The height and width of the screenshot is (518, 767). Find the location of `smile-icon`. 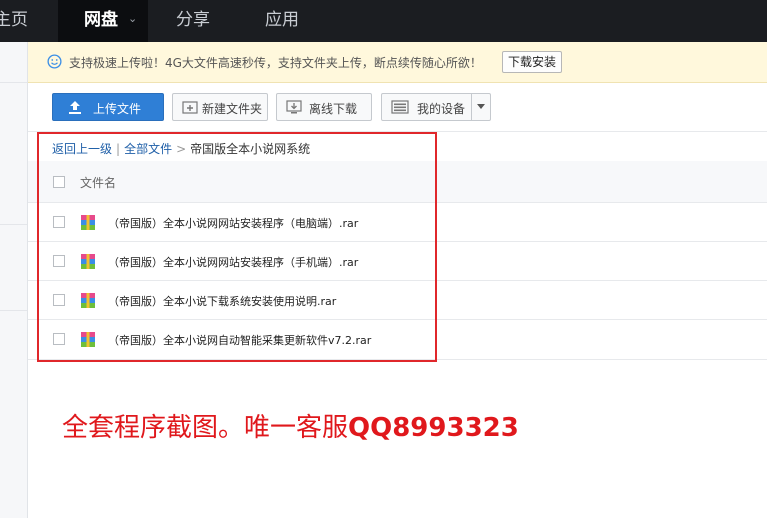

smile-icon is located at coordinates (54, 61).